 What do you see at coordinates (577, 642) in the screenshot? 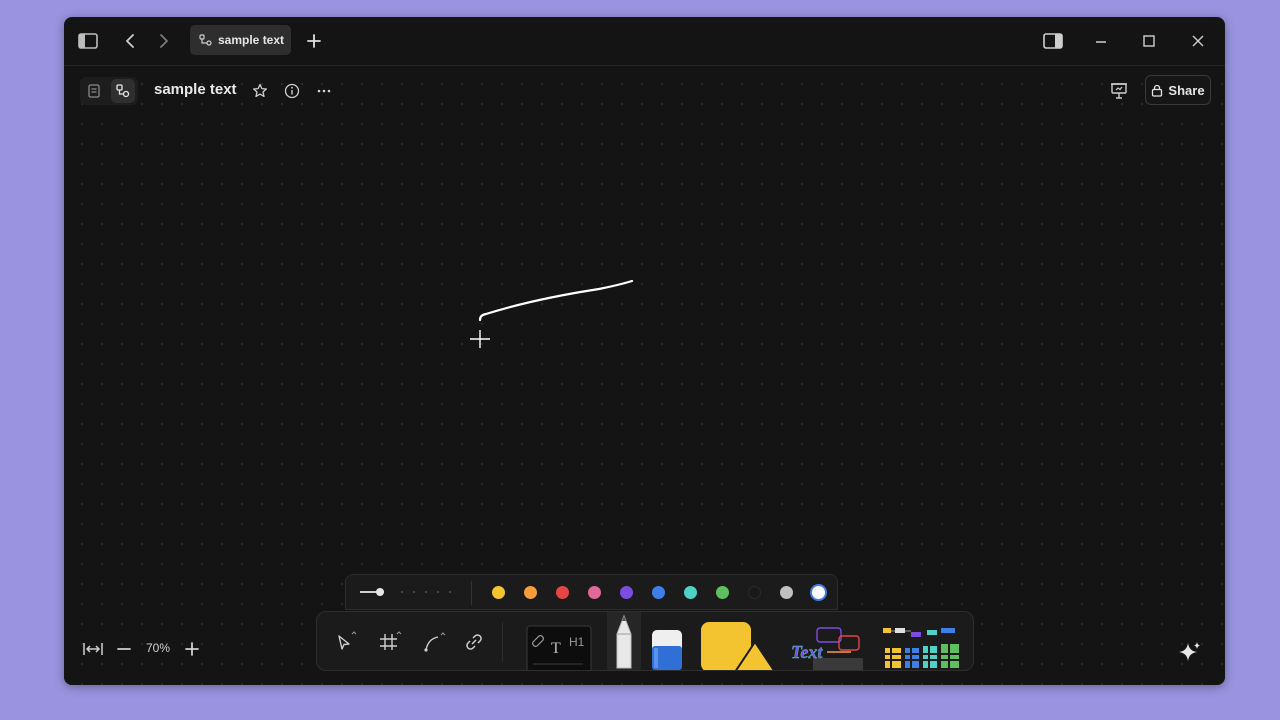
I see `svg-text: H1` at bounding box center [577, 642].